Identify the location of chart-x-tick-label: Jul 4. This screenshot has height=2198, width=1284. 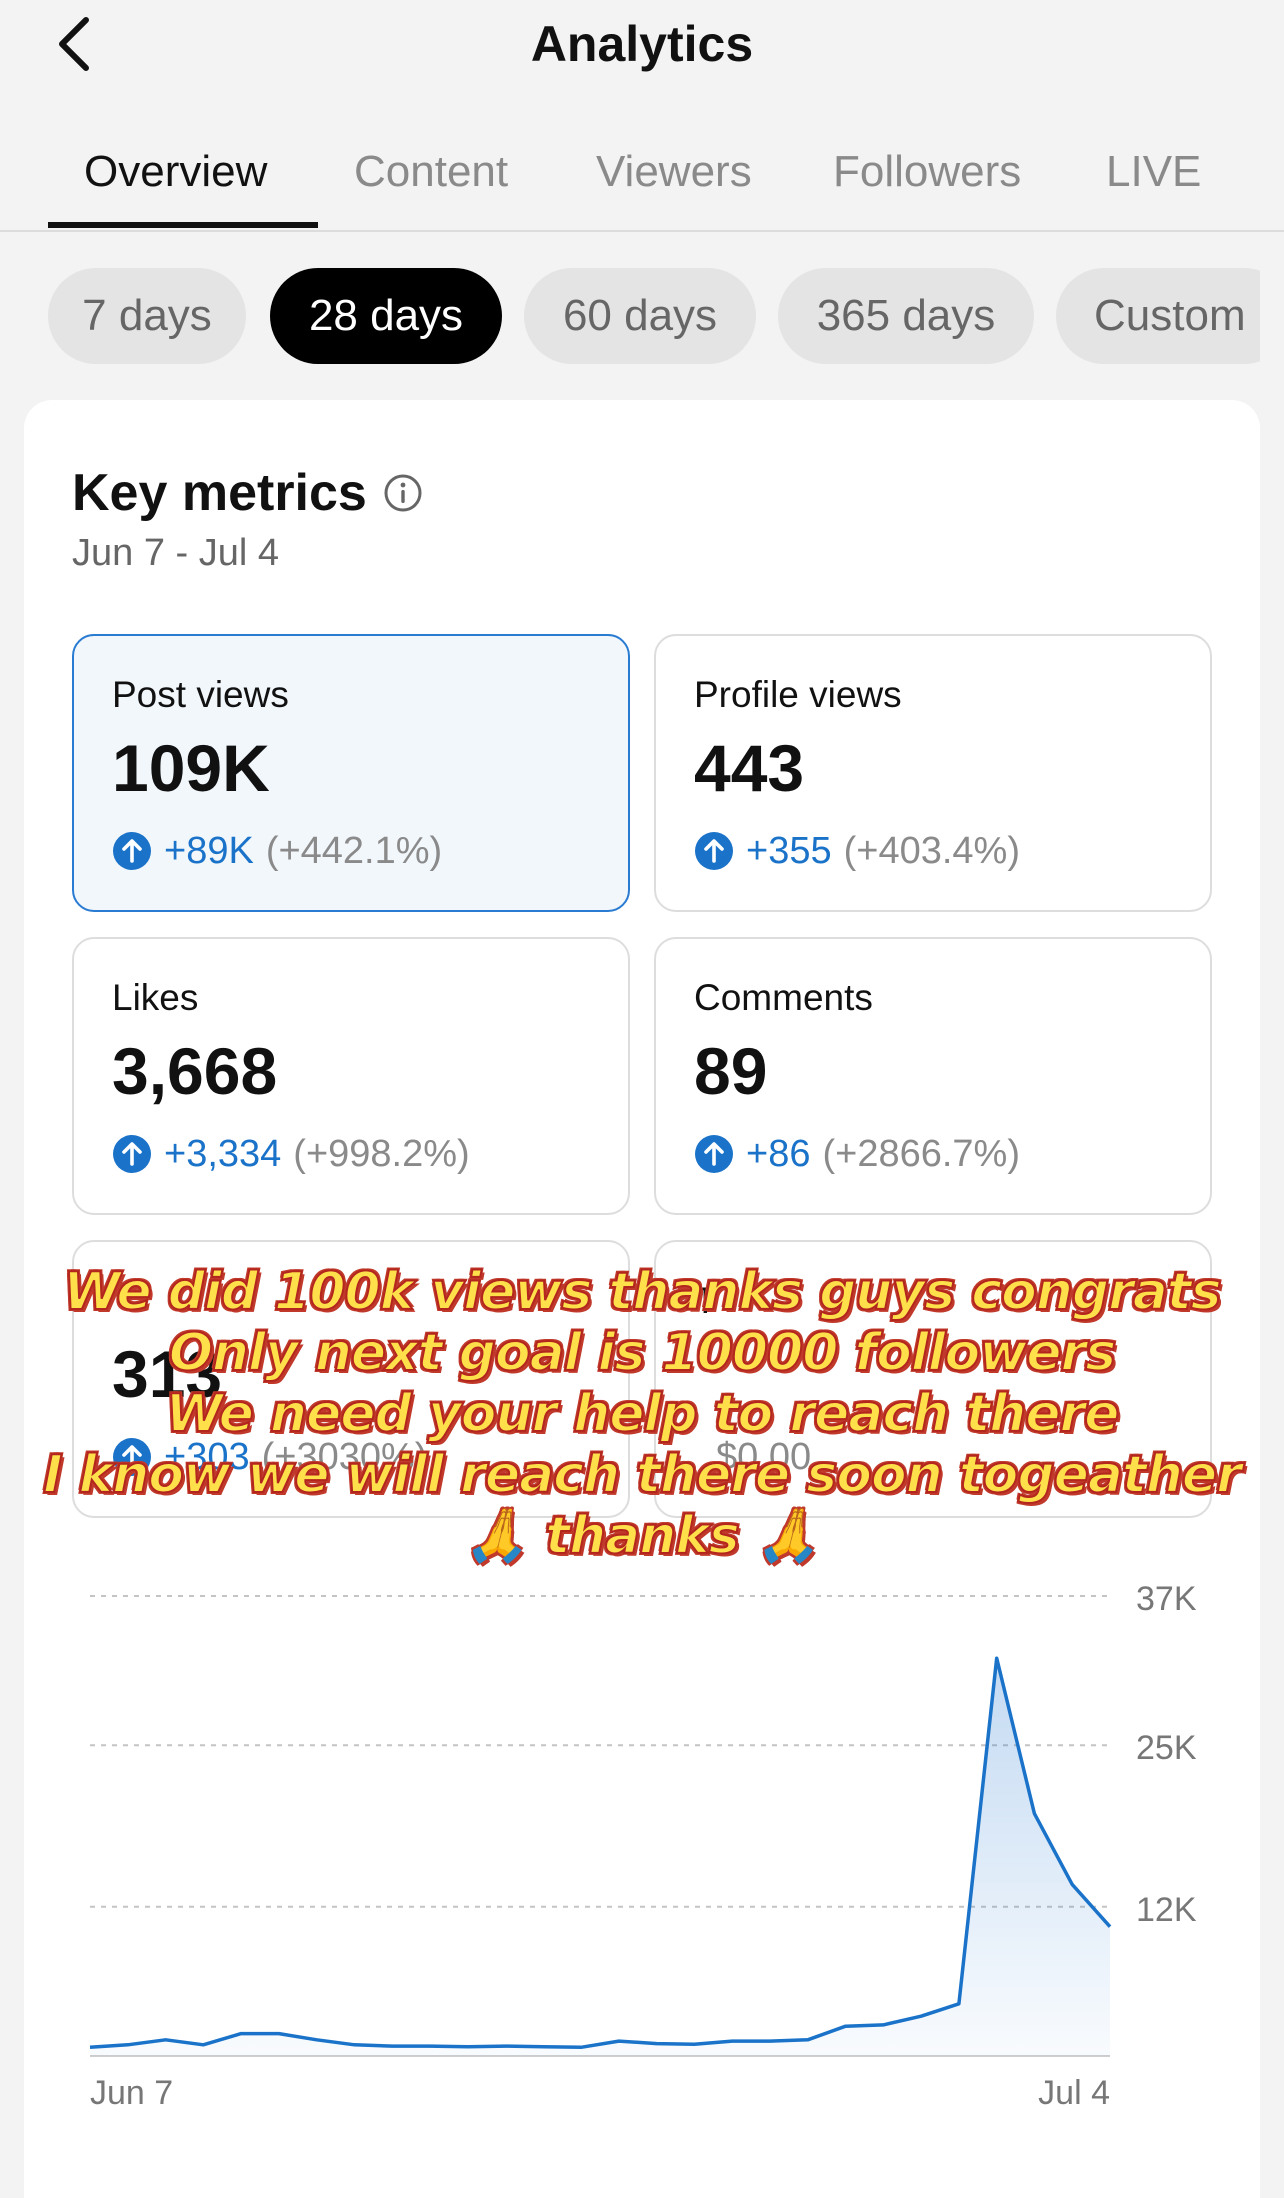
(1074, 2093).